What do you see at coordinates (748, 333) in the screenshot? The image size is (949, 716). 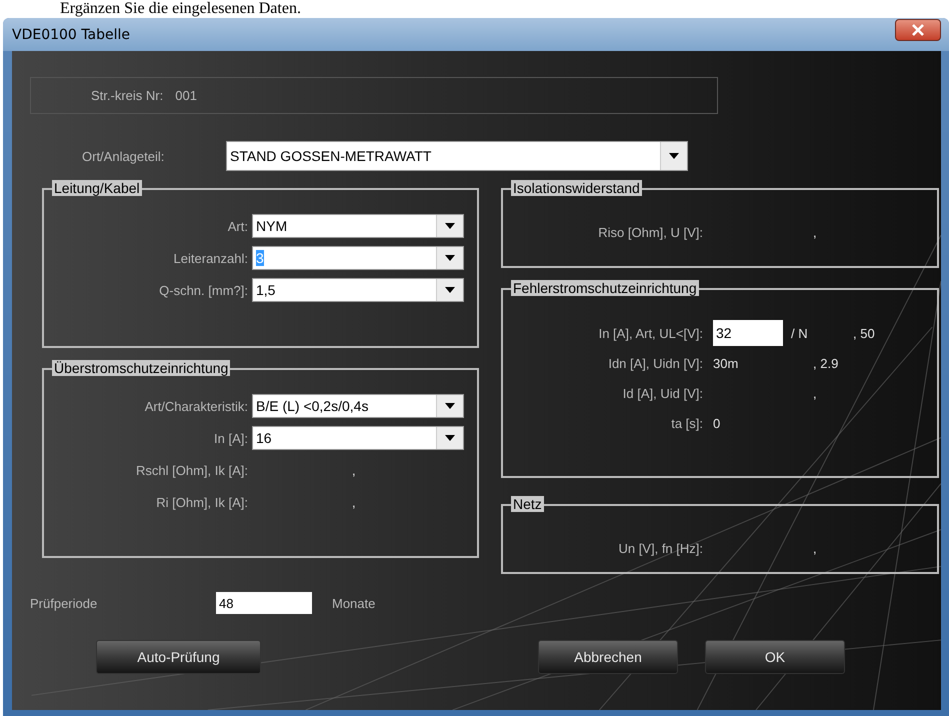 I see `input-field: 32` at bounding box center [748, 333].